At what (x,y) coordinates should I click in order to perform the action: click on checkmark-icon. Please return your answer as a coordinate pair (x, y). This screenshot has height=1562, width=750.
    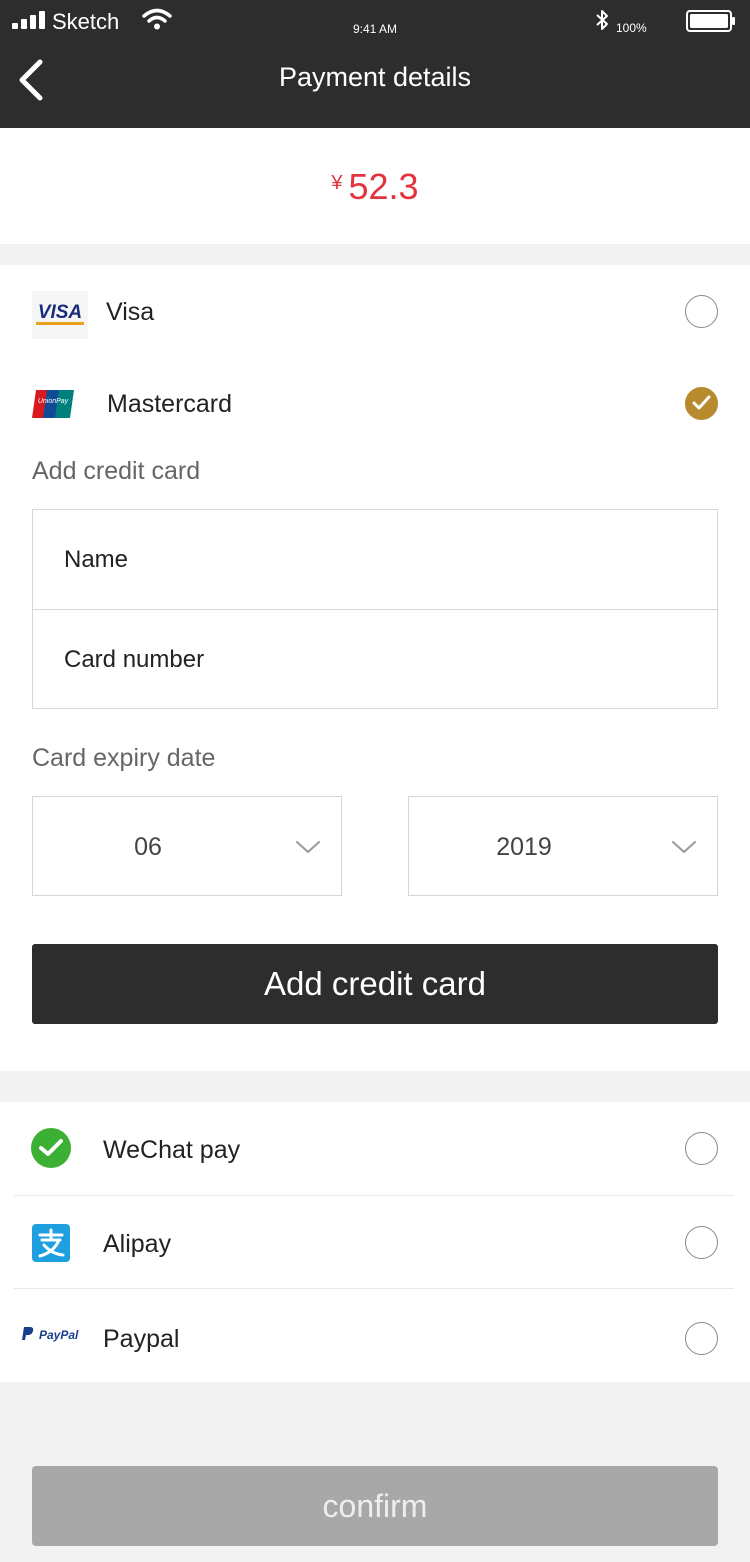
    Looking at the image, I should click on (701, 402).